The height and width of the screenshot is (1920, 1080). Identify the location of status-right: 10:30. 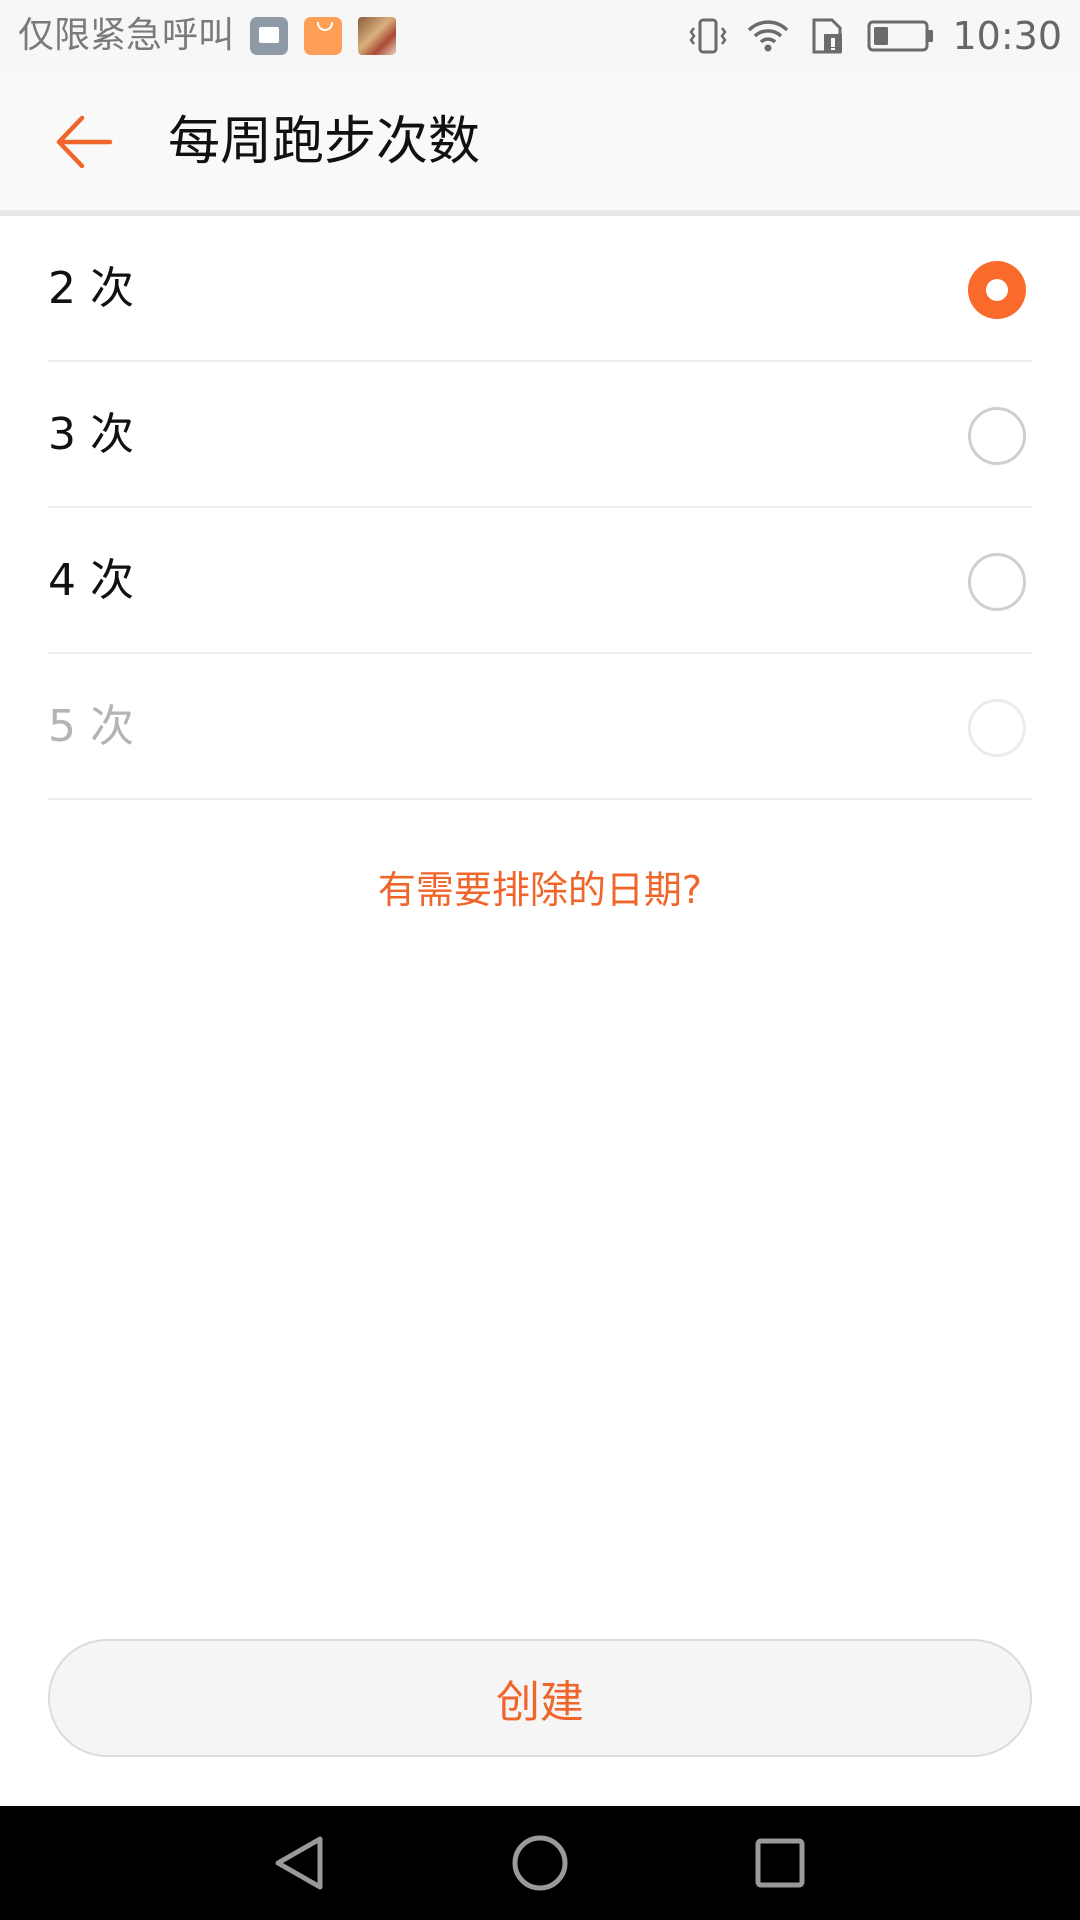
(874, 36).